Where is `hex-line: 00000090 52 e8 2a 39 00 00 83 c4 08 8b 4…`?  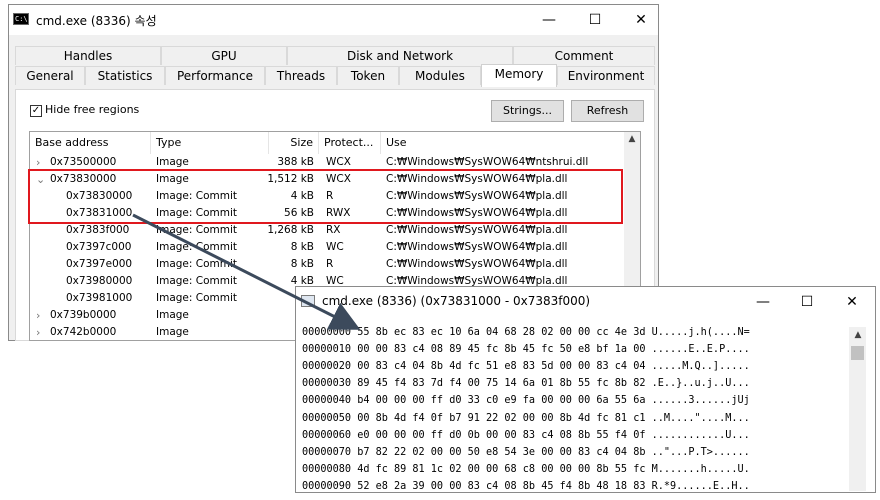
hex-line: 00000090 52 e8 2a 39 00 00 83 c4 08 8b 4… is located at coordinates (526, 485).